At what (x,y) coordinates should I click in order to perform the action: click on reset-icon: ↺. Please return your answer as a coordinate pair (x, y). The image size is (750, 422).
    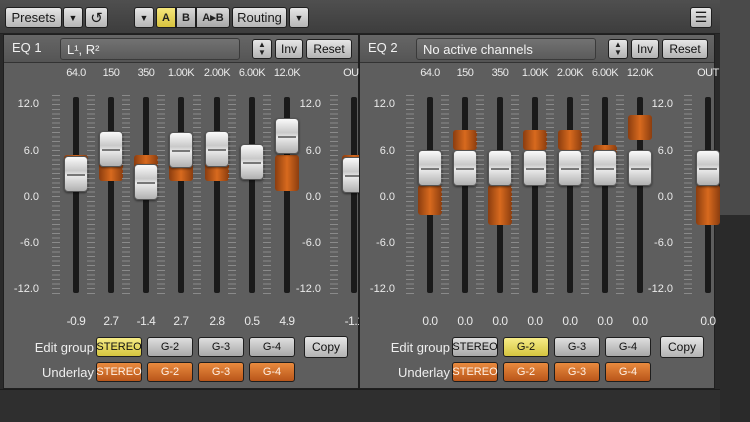
    Looking at the image, I should click on (96, 17).